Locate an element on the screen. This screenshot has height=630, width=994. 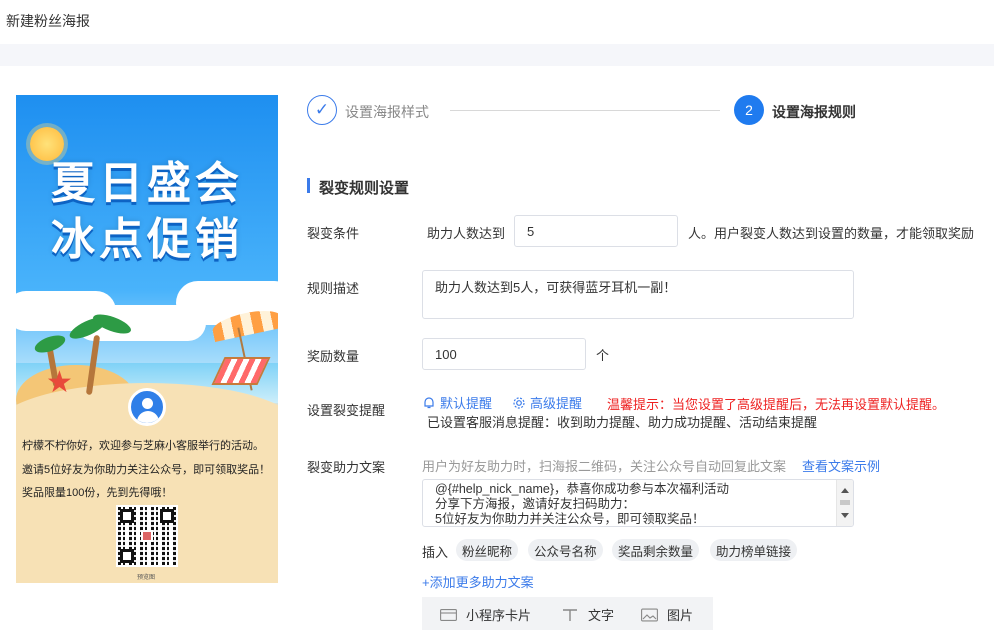
page-title: 新建粉丝海报 is located at coordinates (48, 21).